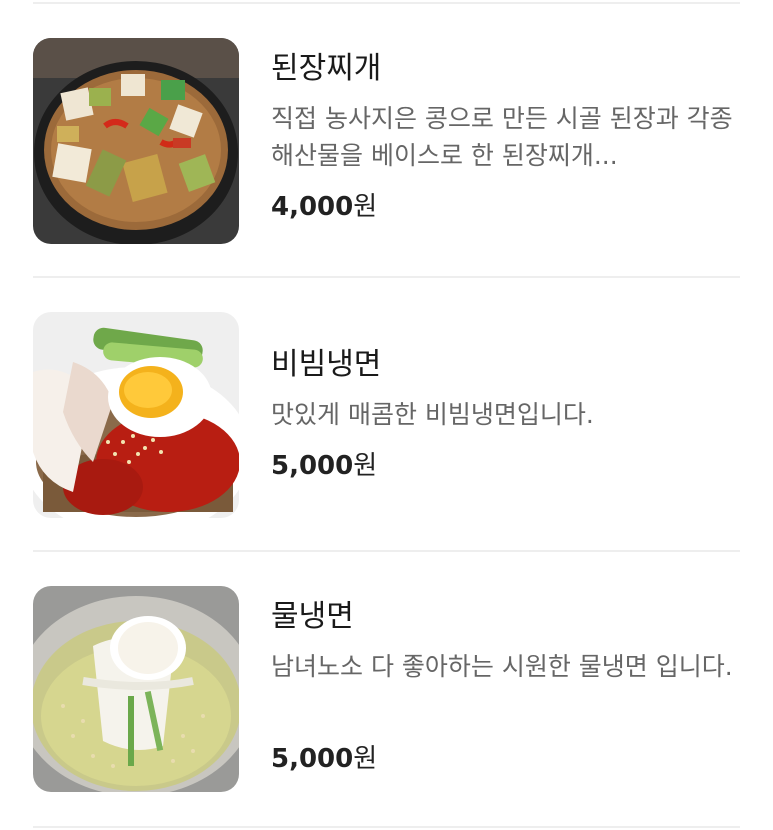  I want to click on menu-item-price: 4,000원, so click(324, 207).